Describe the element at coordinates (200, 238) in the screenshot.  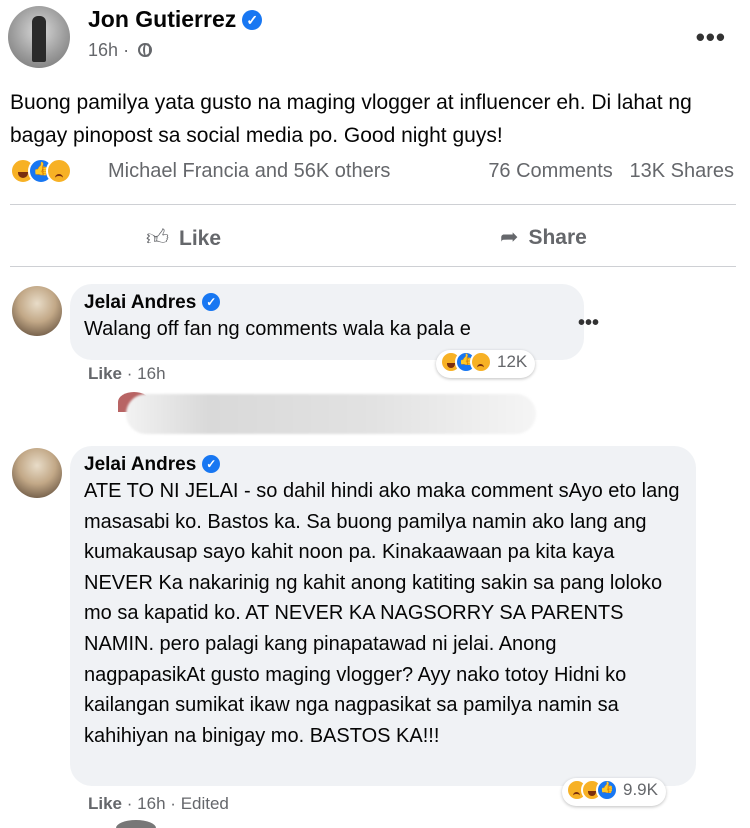
I see `like-button-label: Like` at that location.